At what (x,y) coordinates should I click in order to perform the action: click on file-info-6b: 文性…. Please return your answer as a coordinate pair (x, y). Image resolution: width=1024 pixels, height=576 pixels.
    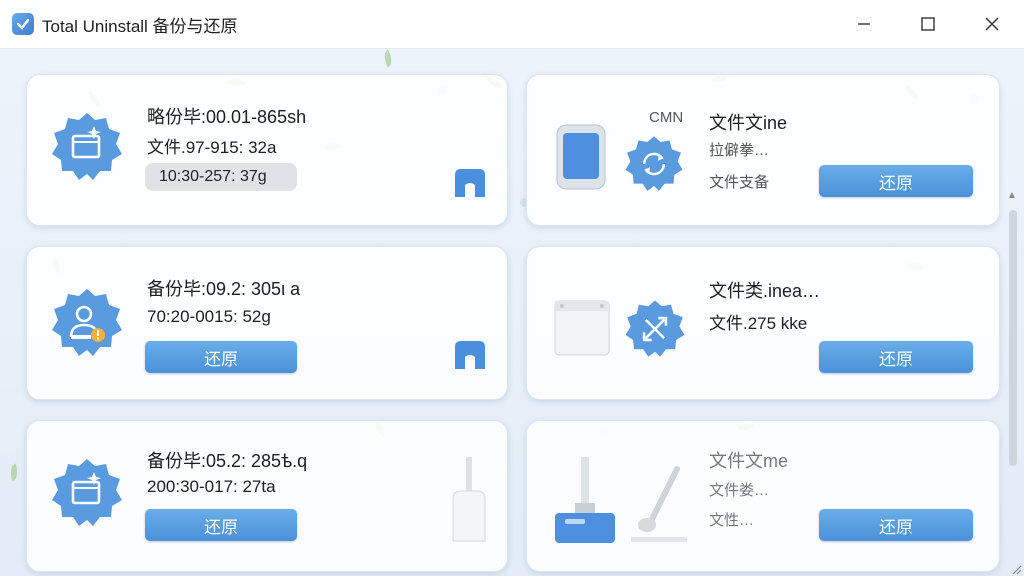
    Looking at the image, I should click on (732, 520).